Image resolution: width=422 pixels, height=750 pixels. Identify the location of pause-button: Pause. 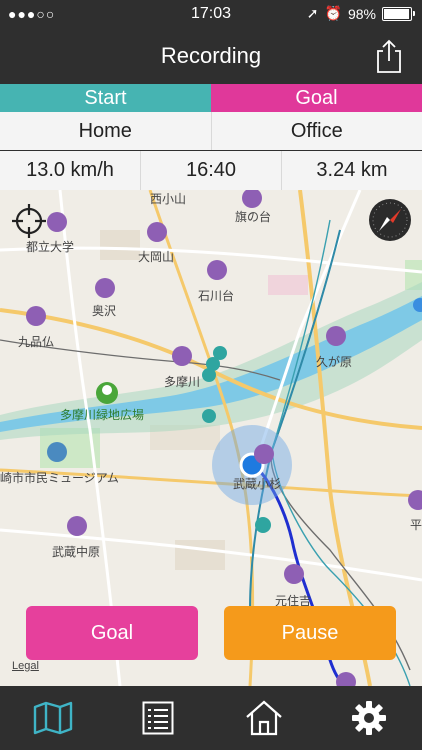
(310, 633).